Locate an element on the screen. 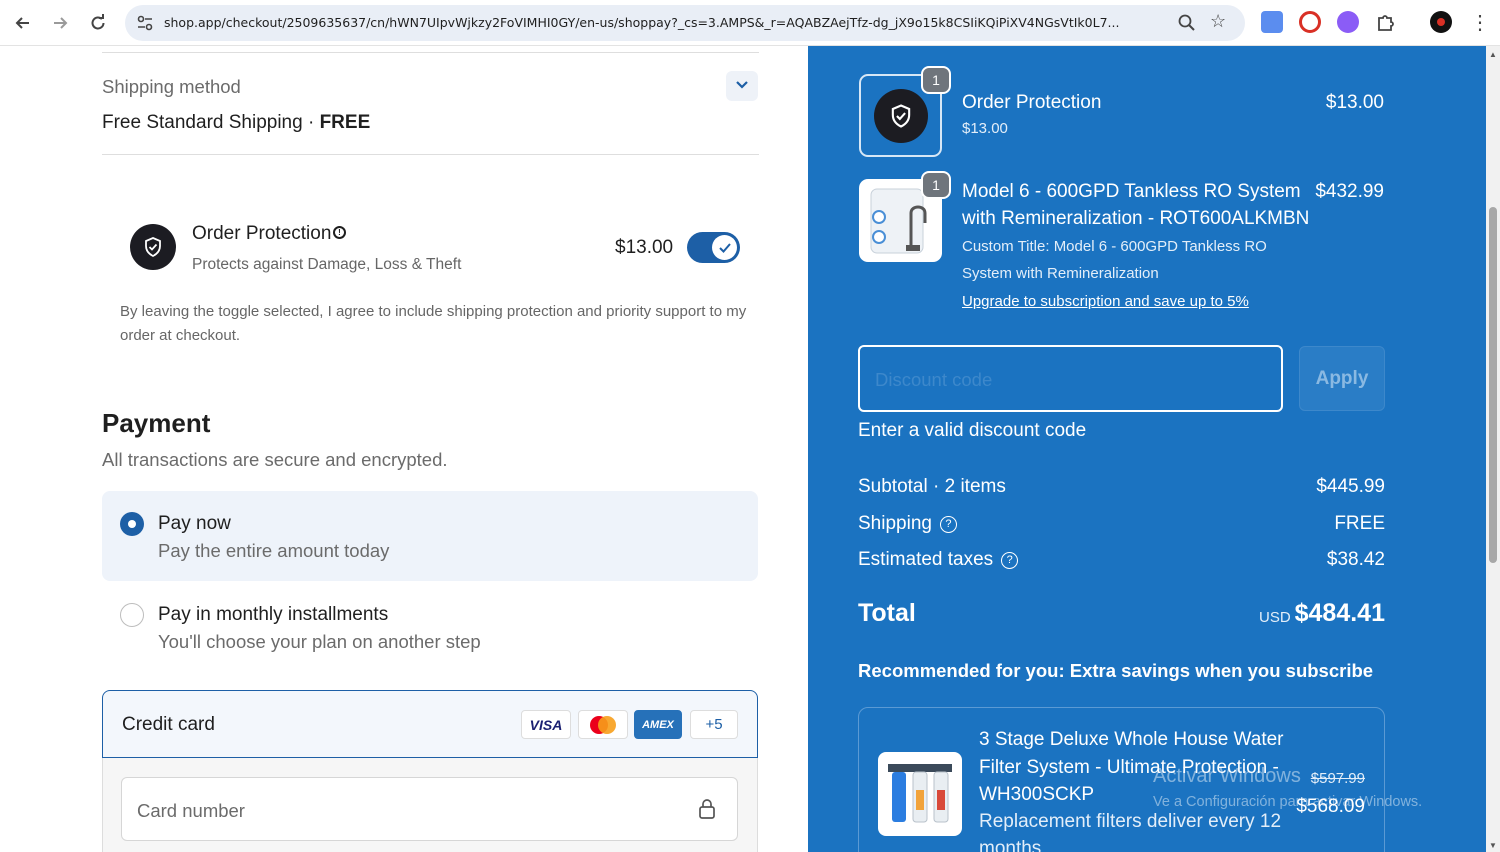  credit-card-label: Credit card is located at coordinates (168, 724).